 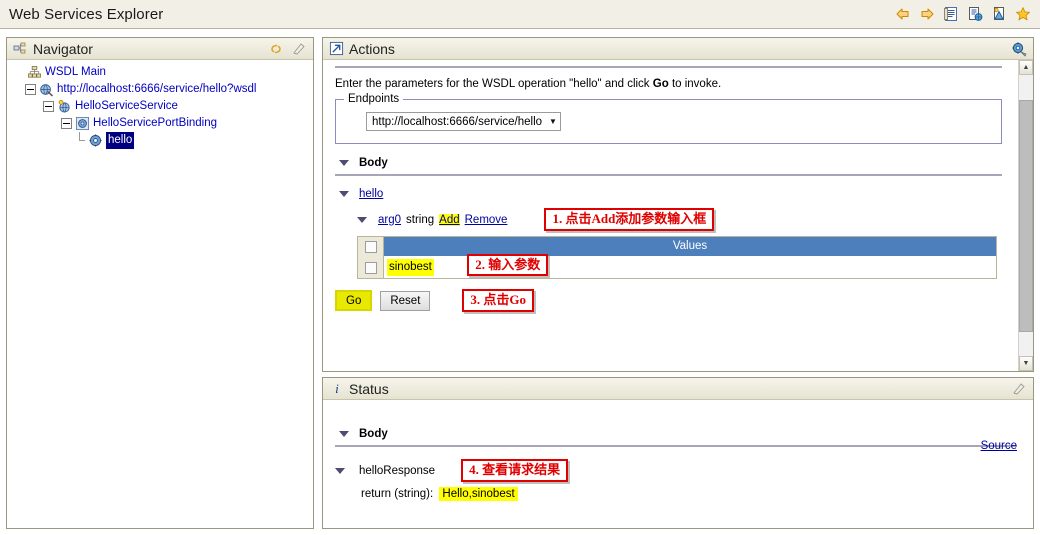 What do you see at coordinates (691, 494) in the screenshot?
I see `return-value-row: return (string): Hello,sinobest` at bounding box center [691, 494].